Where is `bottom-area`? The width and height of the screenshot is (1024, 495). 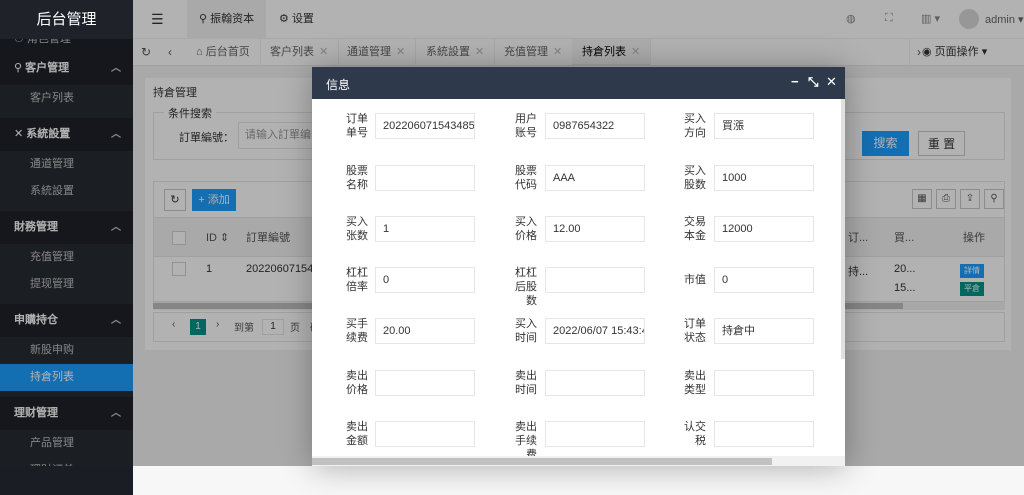
bottom-area is located at coordinates (512, 480).